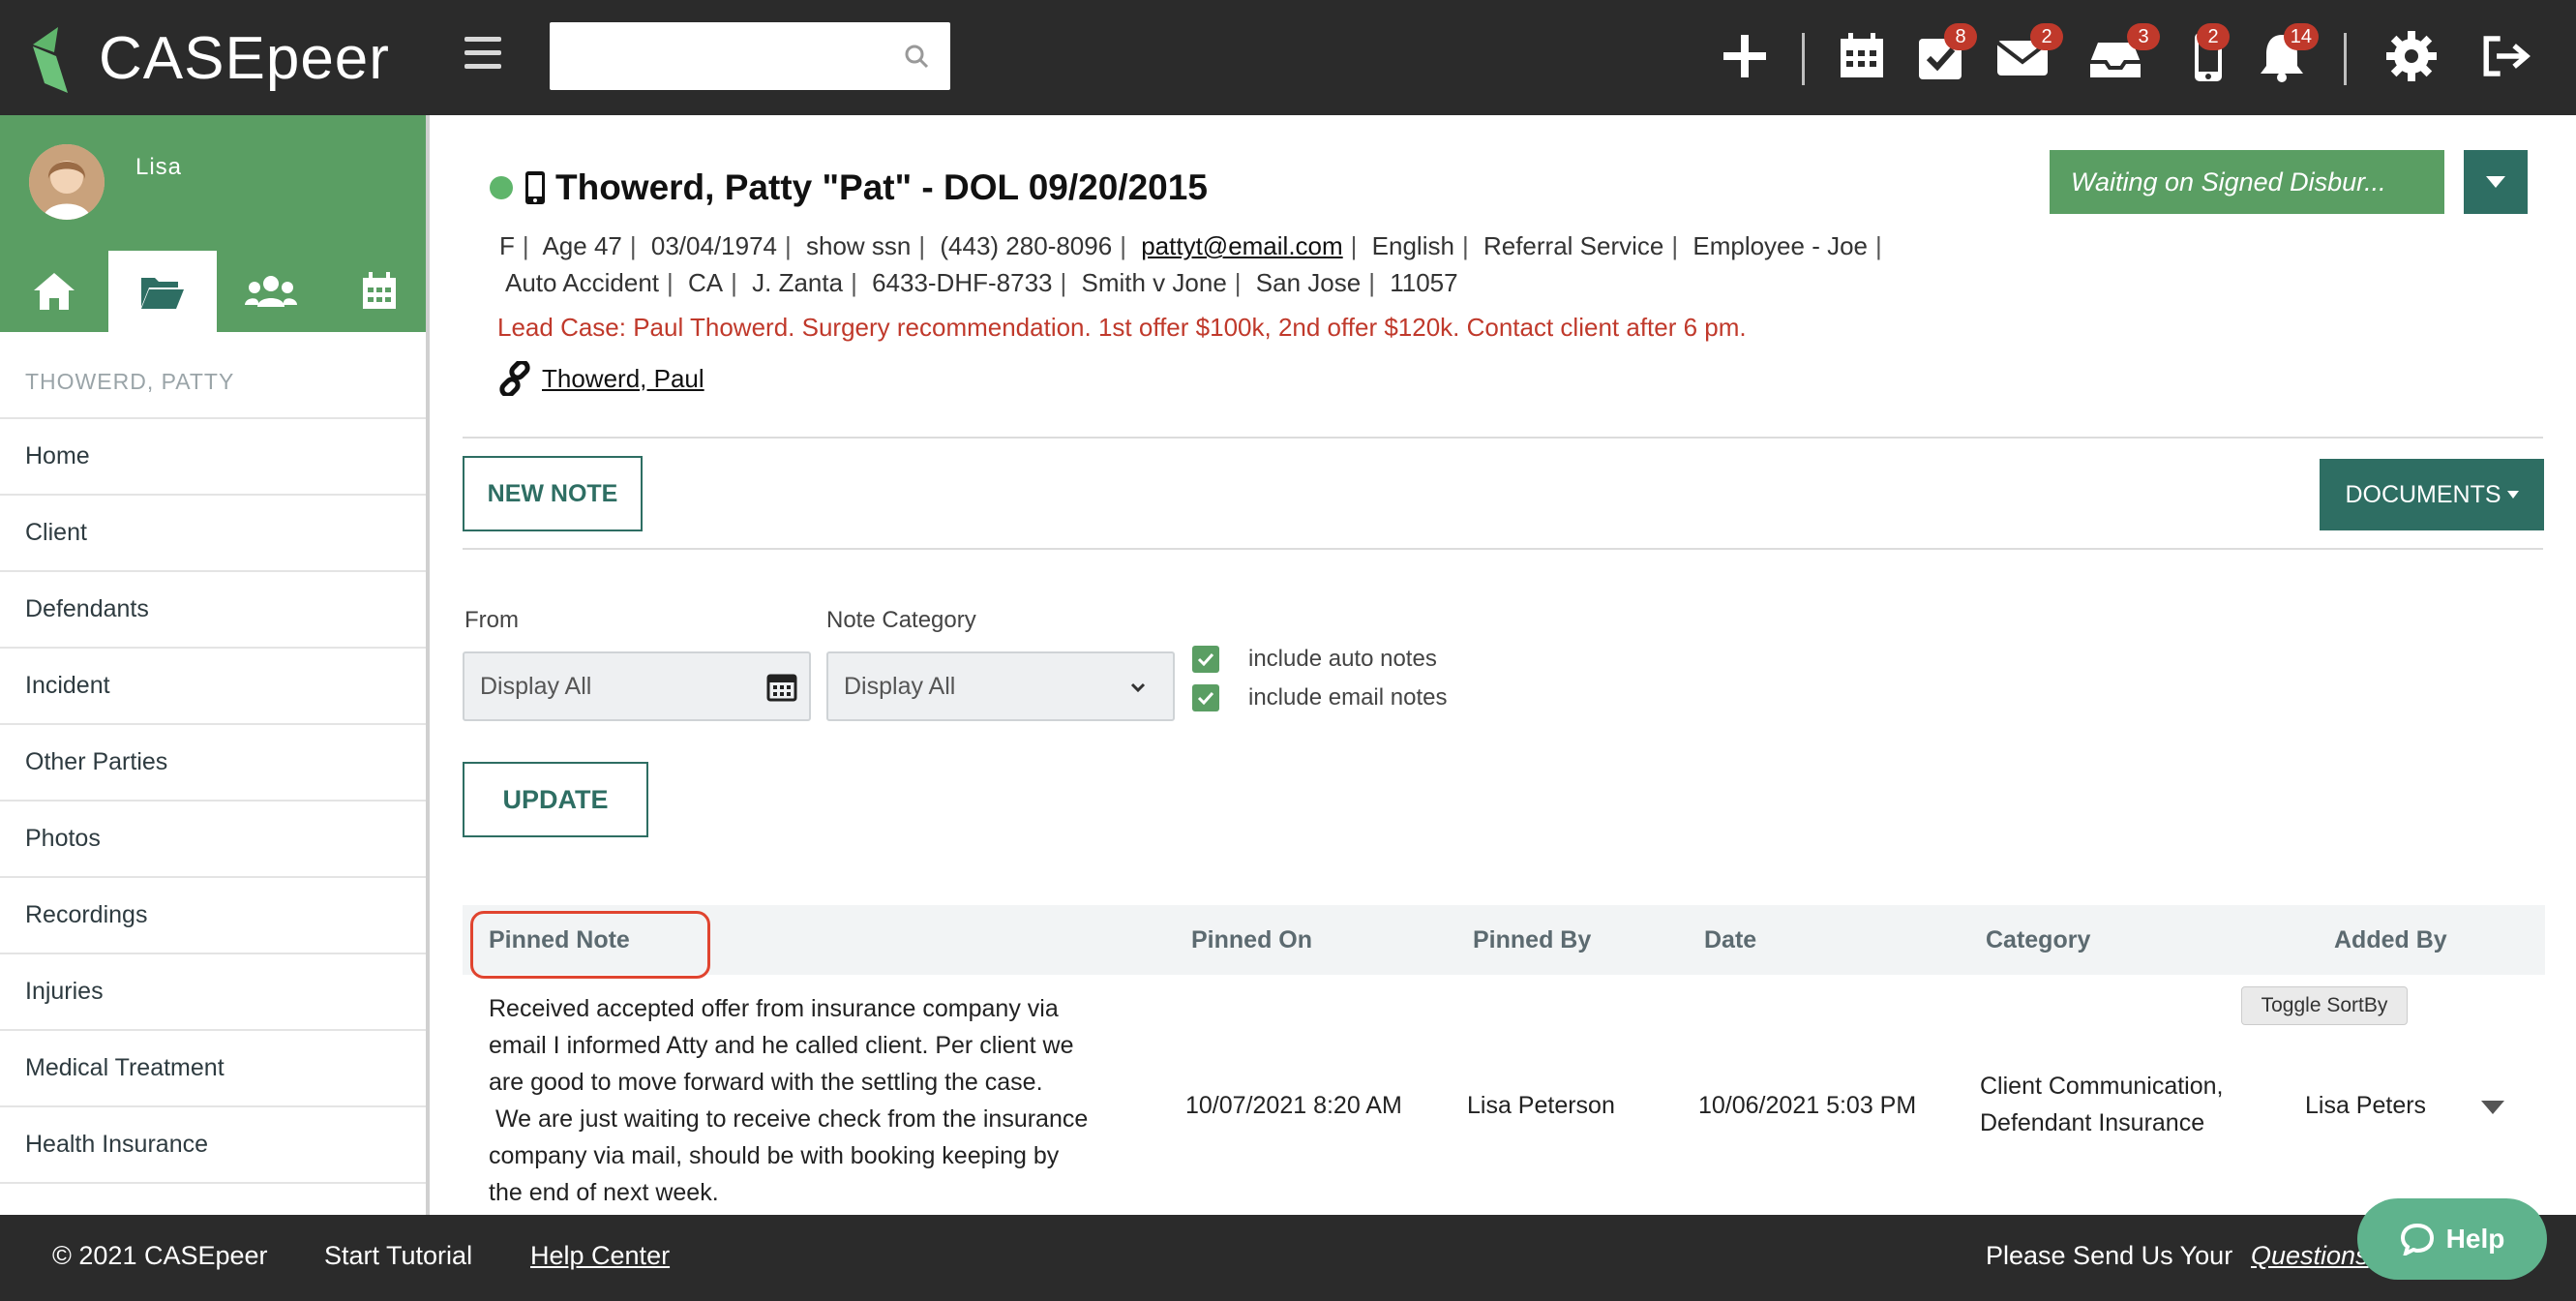 This screenshot has height=1301, width=2576. Describe the element at coordinates (2366, 1105) in the screenshot. I see `cell-added-by: Lisa Peters` at that location.